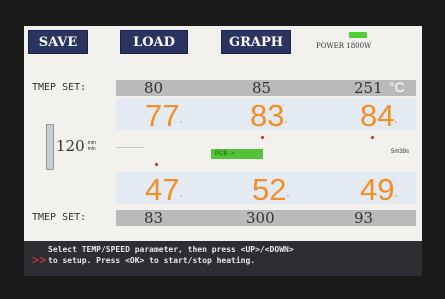 The height and width of the screenshot is (299, 445). I want to click on top-temp-zone-3: 84°, so click(379, 115).